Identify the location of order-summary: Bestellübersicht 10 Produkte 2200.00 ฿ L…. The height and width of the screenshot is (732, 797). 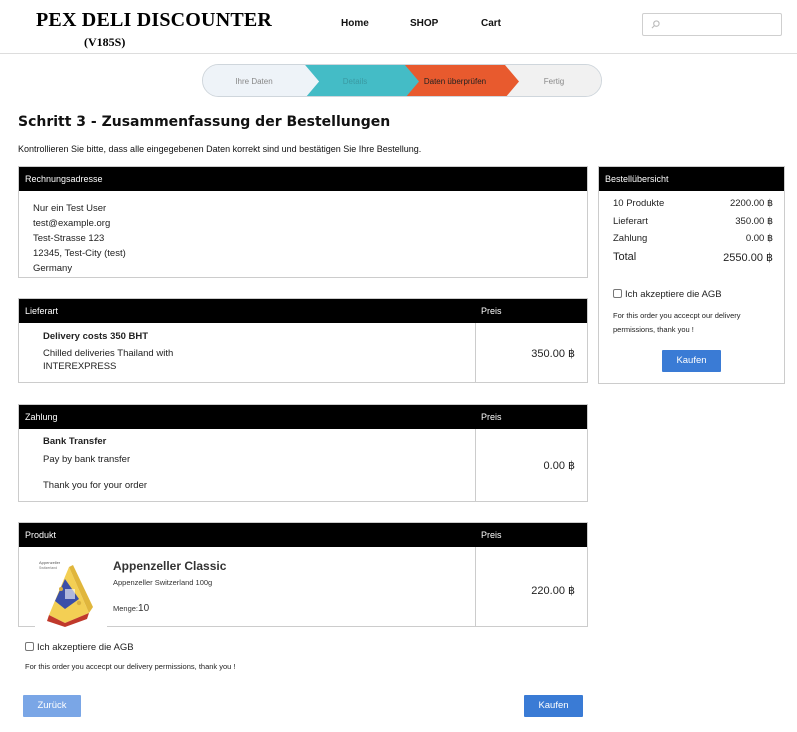
(691, 275).